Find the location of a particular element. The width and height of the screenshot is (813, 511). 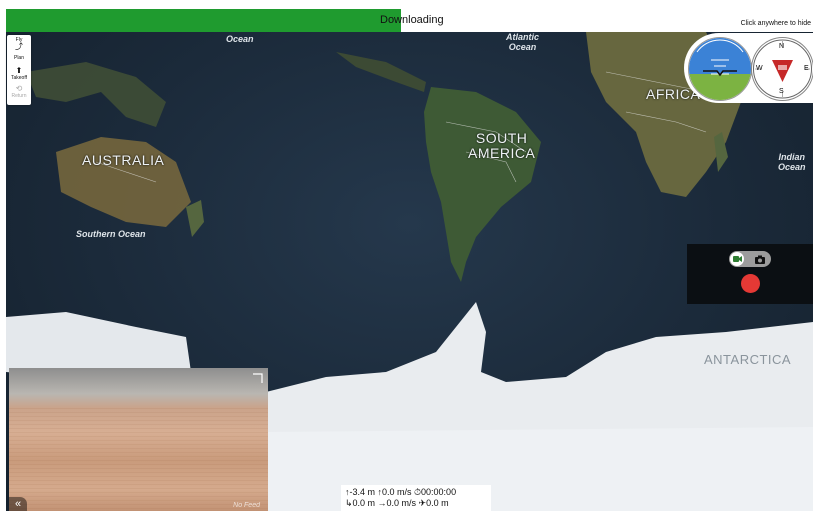

map-label-ocean: Ocean is located at coordinates (240, 39).